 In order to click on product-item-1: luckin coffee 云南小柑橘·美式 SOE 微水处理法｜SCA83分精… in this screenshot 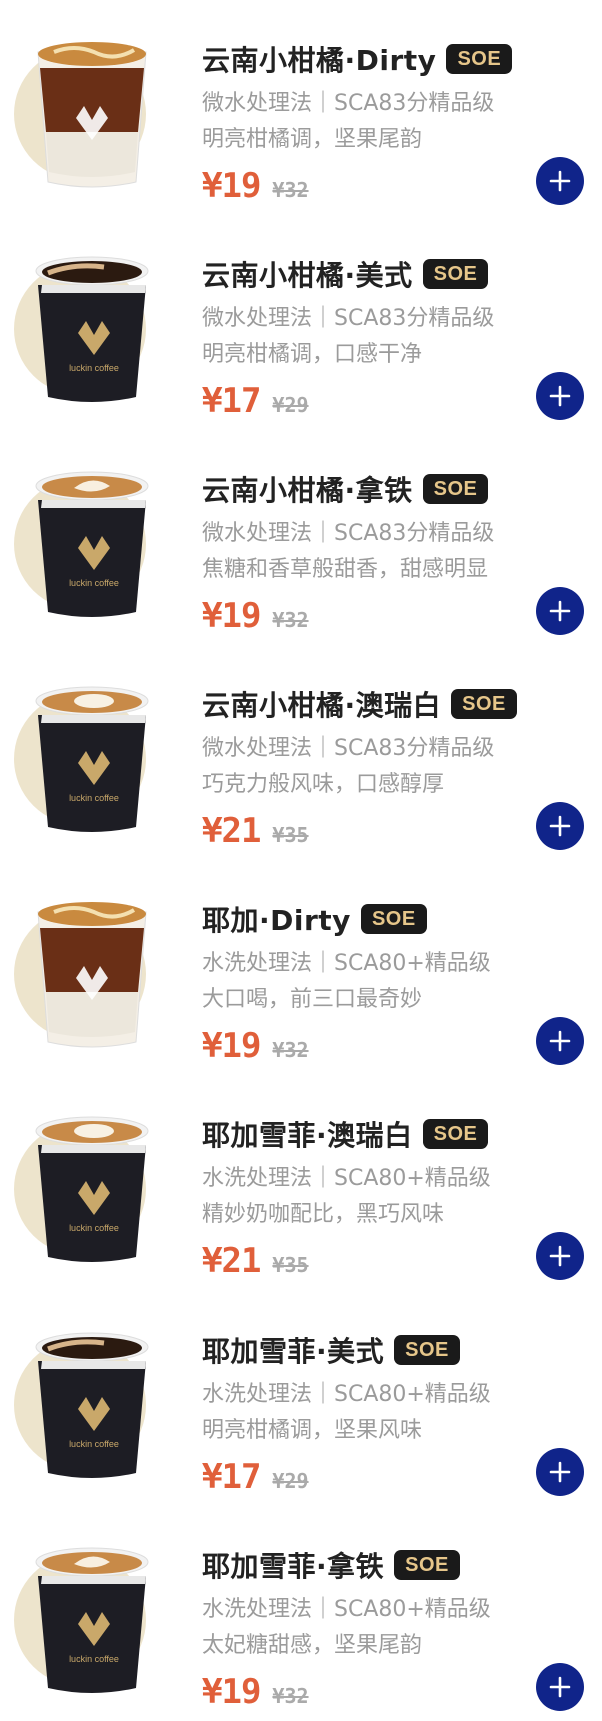, I will do `click(301, 322)`.